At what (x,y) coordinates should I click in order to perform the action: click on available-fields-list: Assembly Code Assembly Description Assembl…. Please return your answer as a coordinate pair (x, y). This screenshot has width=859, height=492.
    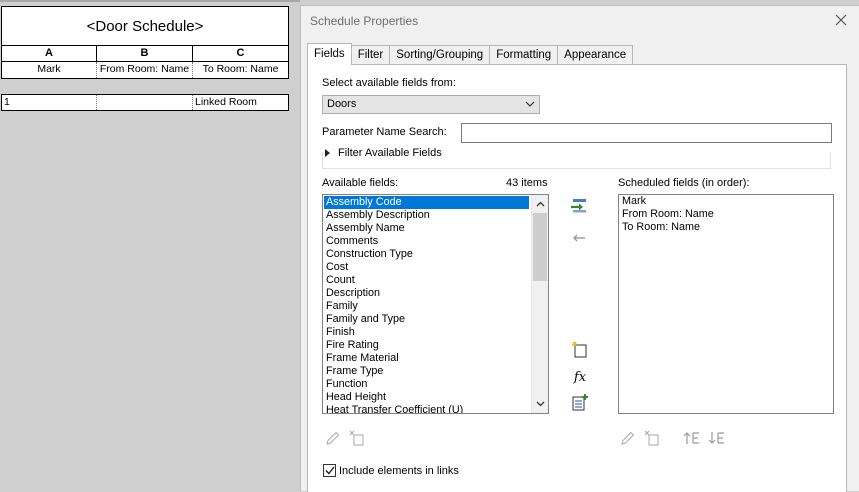
    Looking at the image, I should click on (435, 304).